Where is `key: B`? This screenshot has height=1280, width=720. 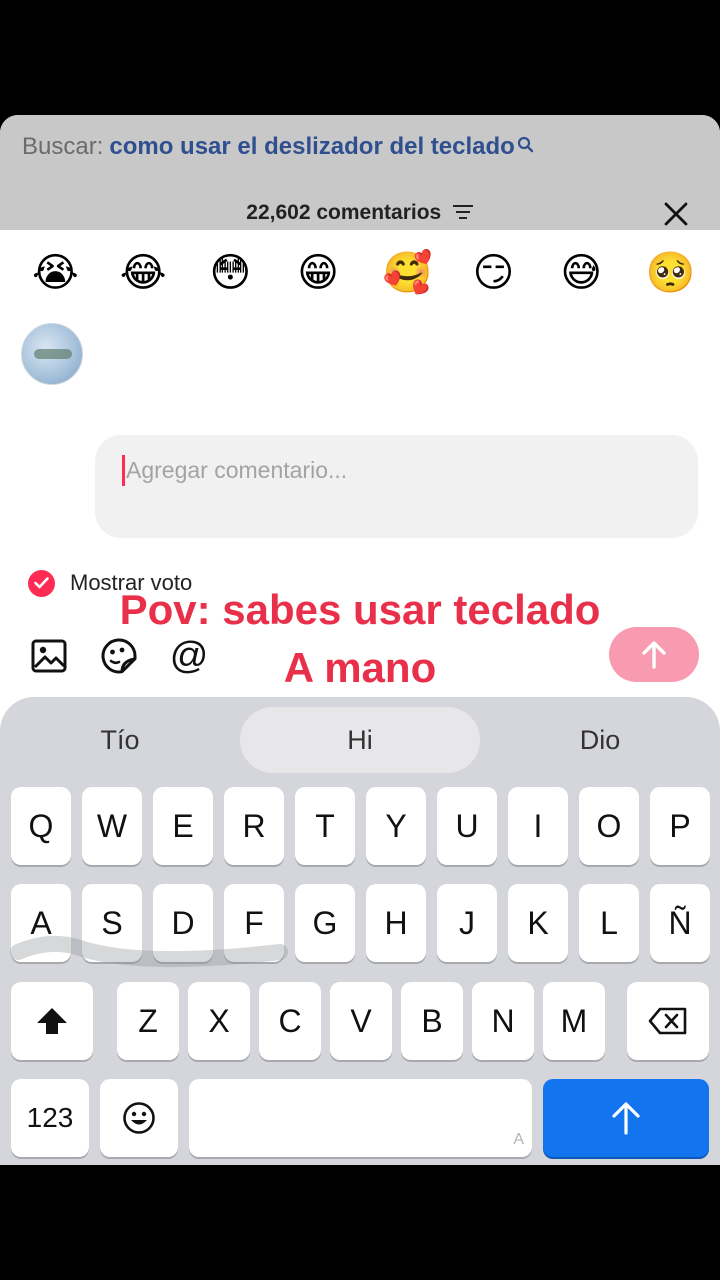
key: B is located at coordinates (432, 1021).